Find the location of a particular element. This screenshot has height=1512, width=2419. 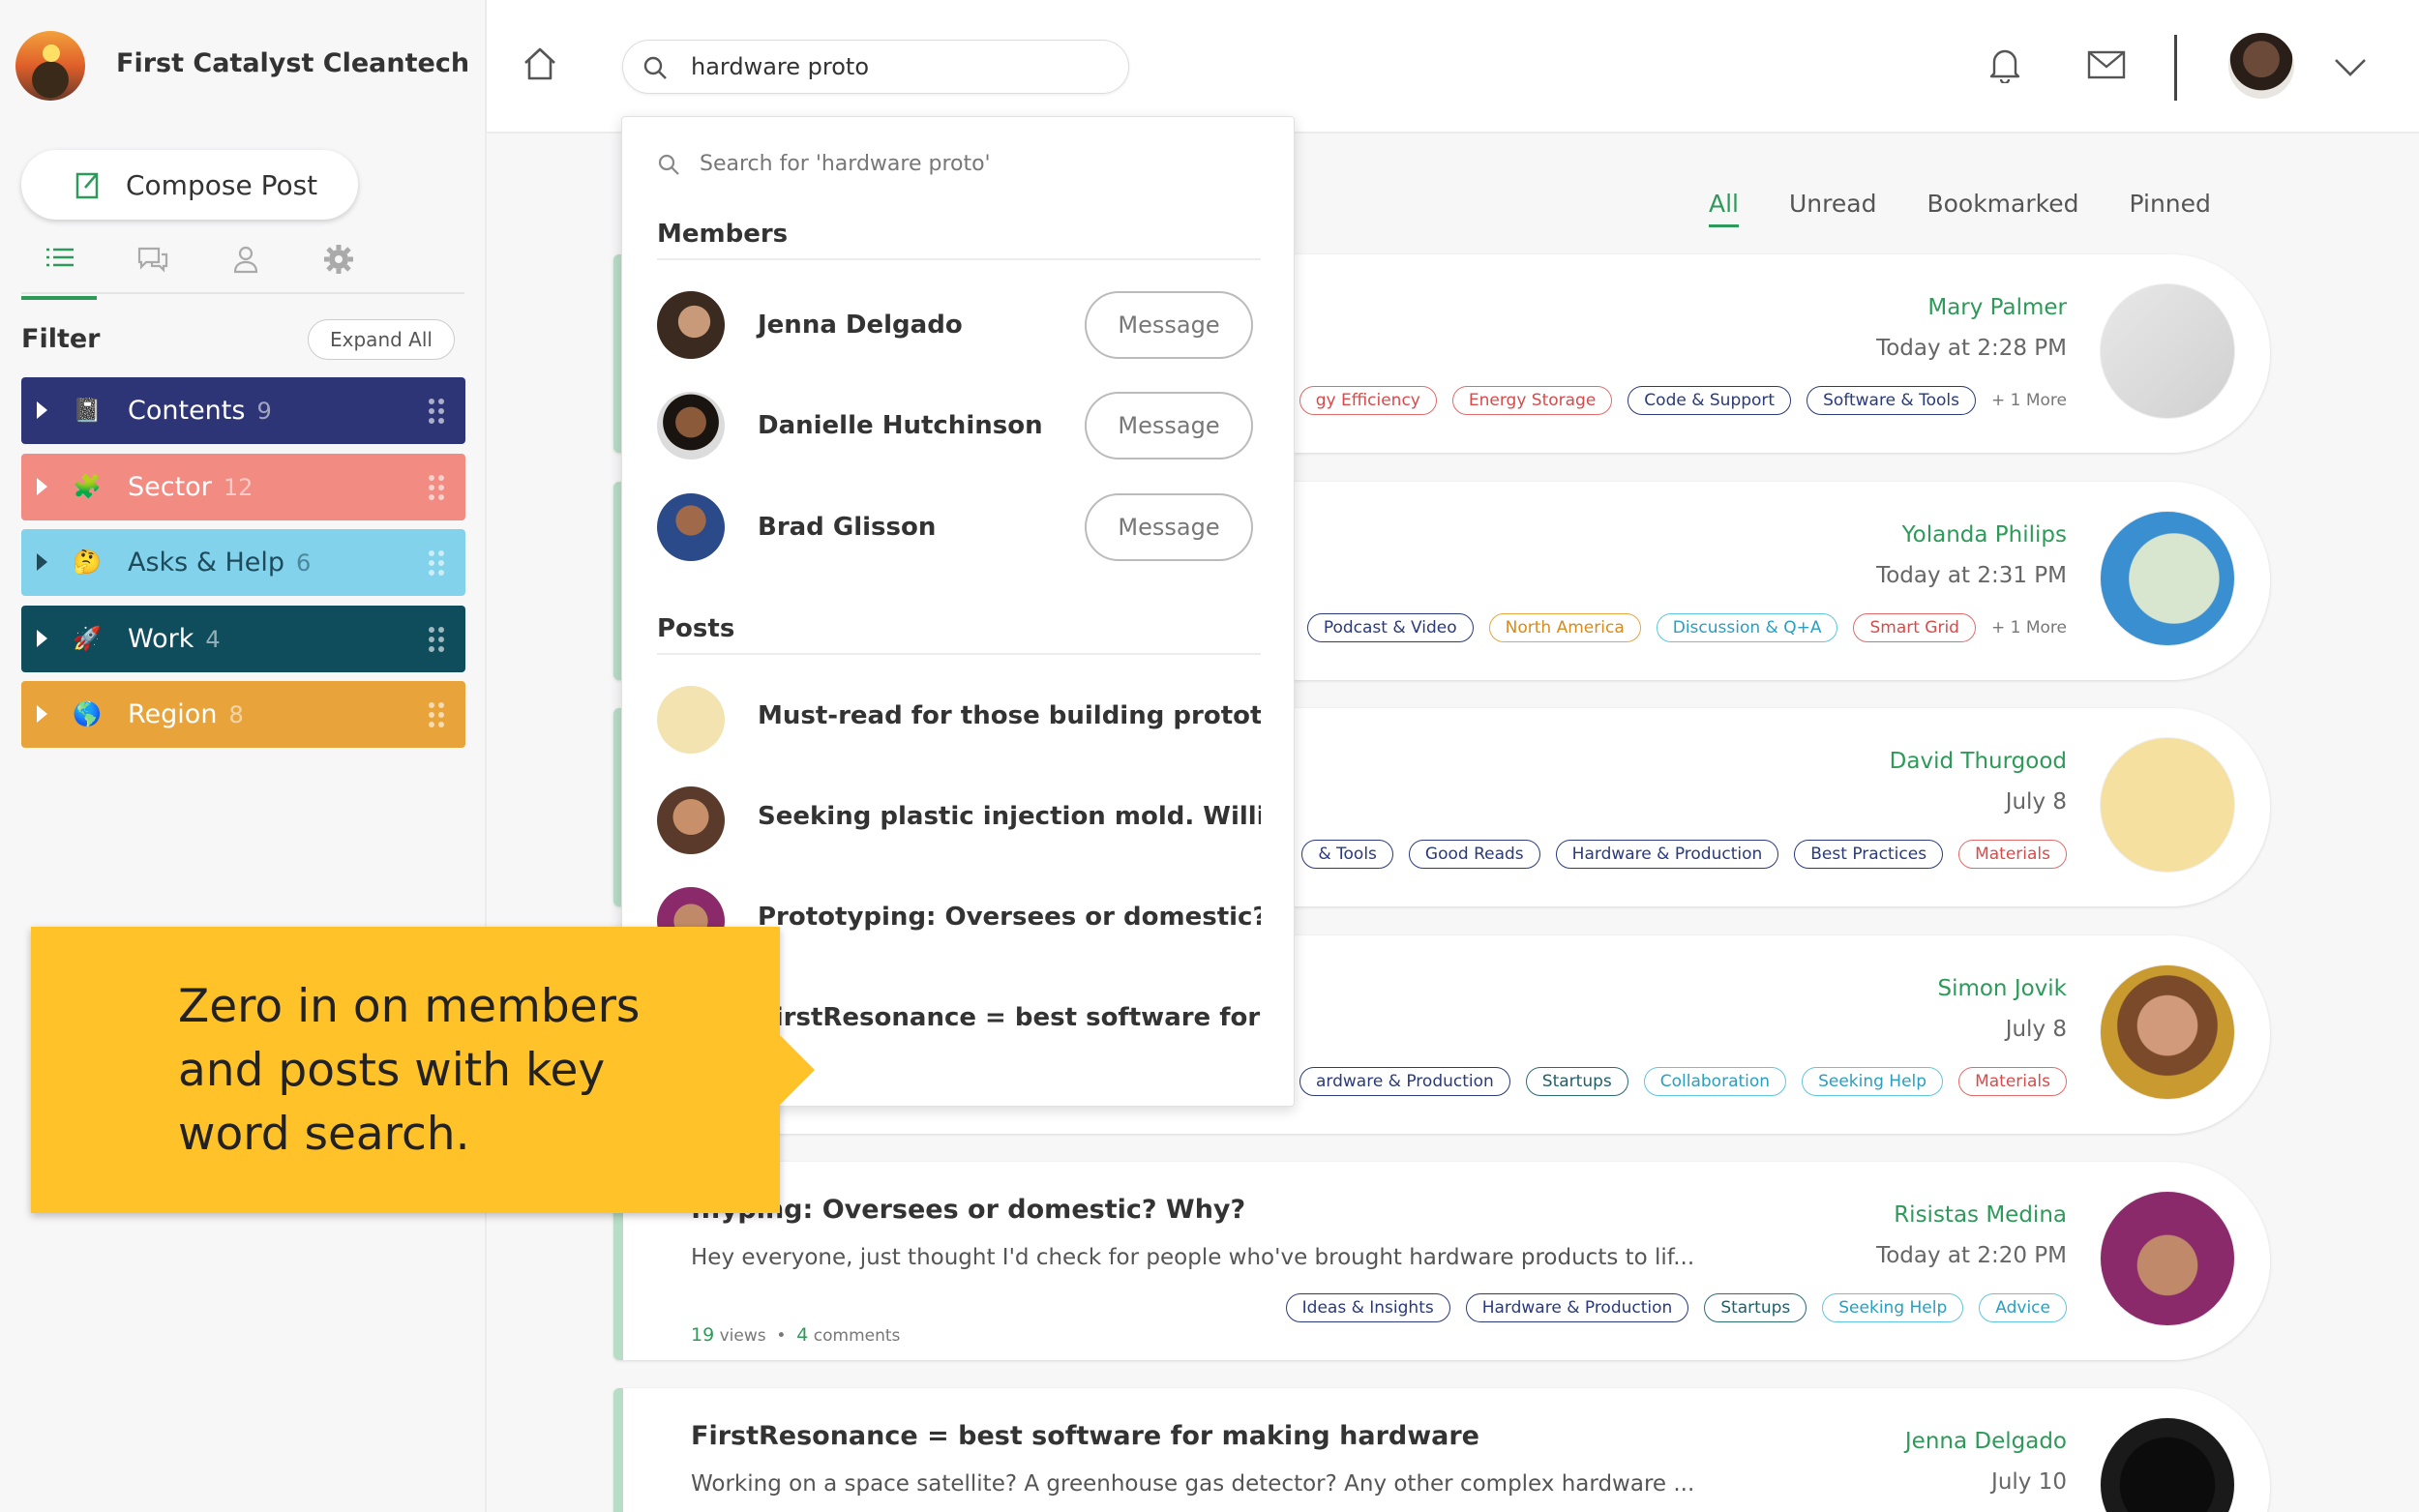

tab-chat is located at coordinates (153, 259).